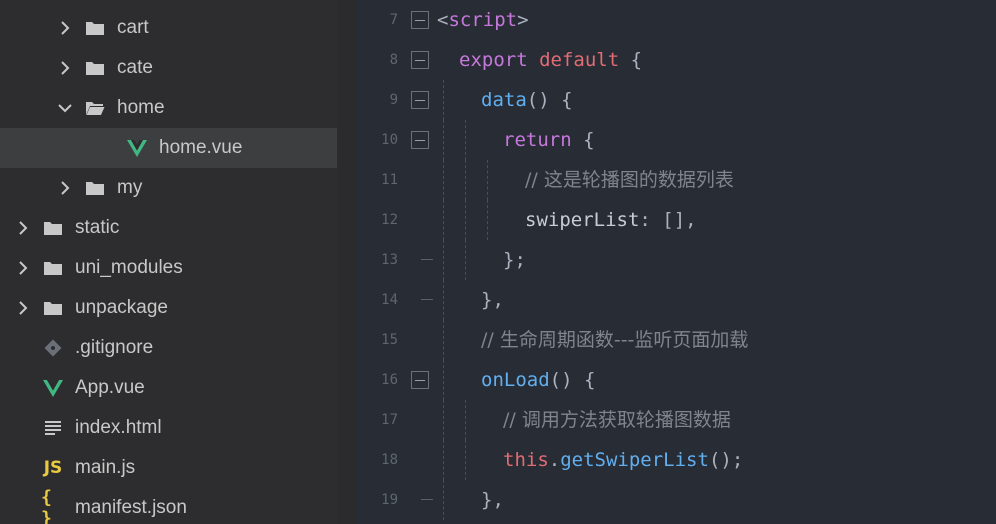  What do you see at coordinates (168, 188) in the screenshot?
I see `tree-folder-my: my` at bounding box center [168, 188].